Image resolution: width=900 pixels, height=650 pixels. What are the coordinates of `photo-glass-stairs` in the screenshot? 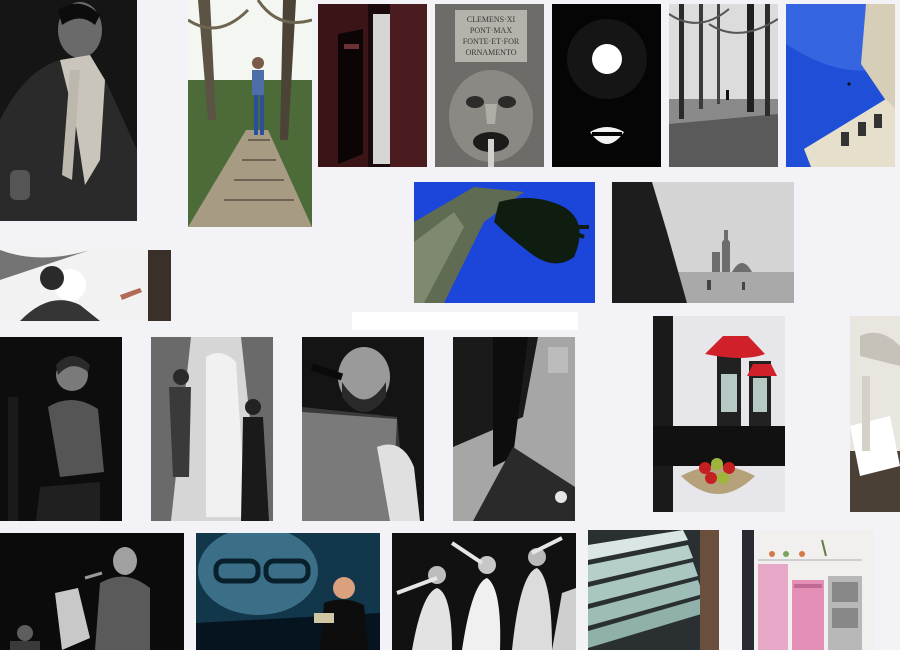 It's located at (653, 590).